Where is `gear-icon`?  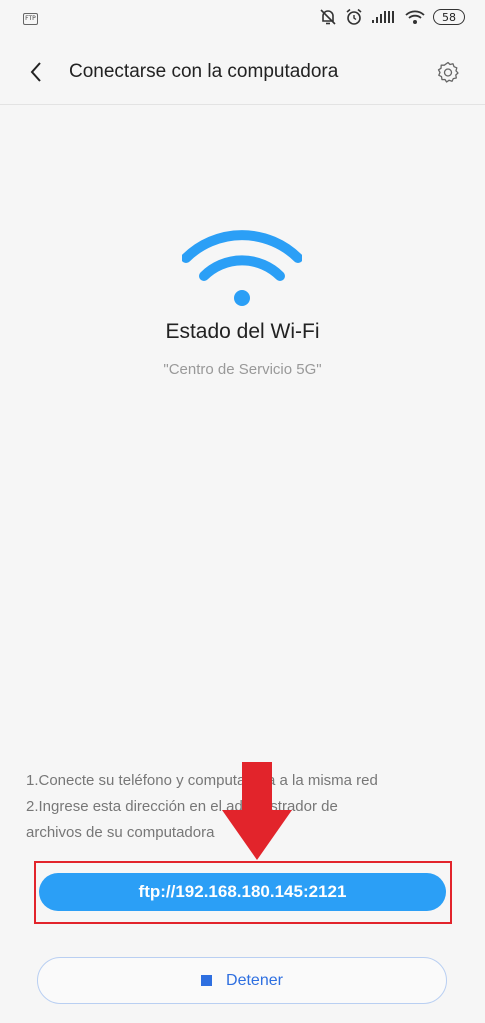
gear-icon is located at coordinates (448, 72).